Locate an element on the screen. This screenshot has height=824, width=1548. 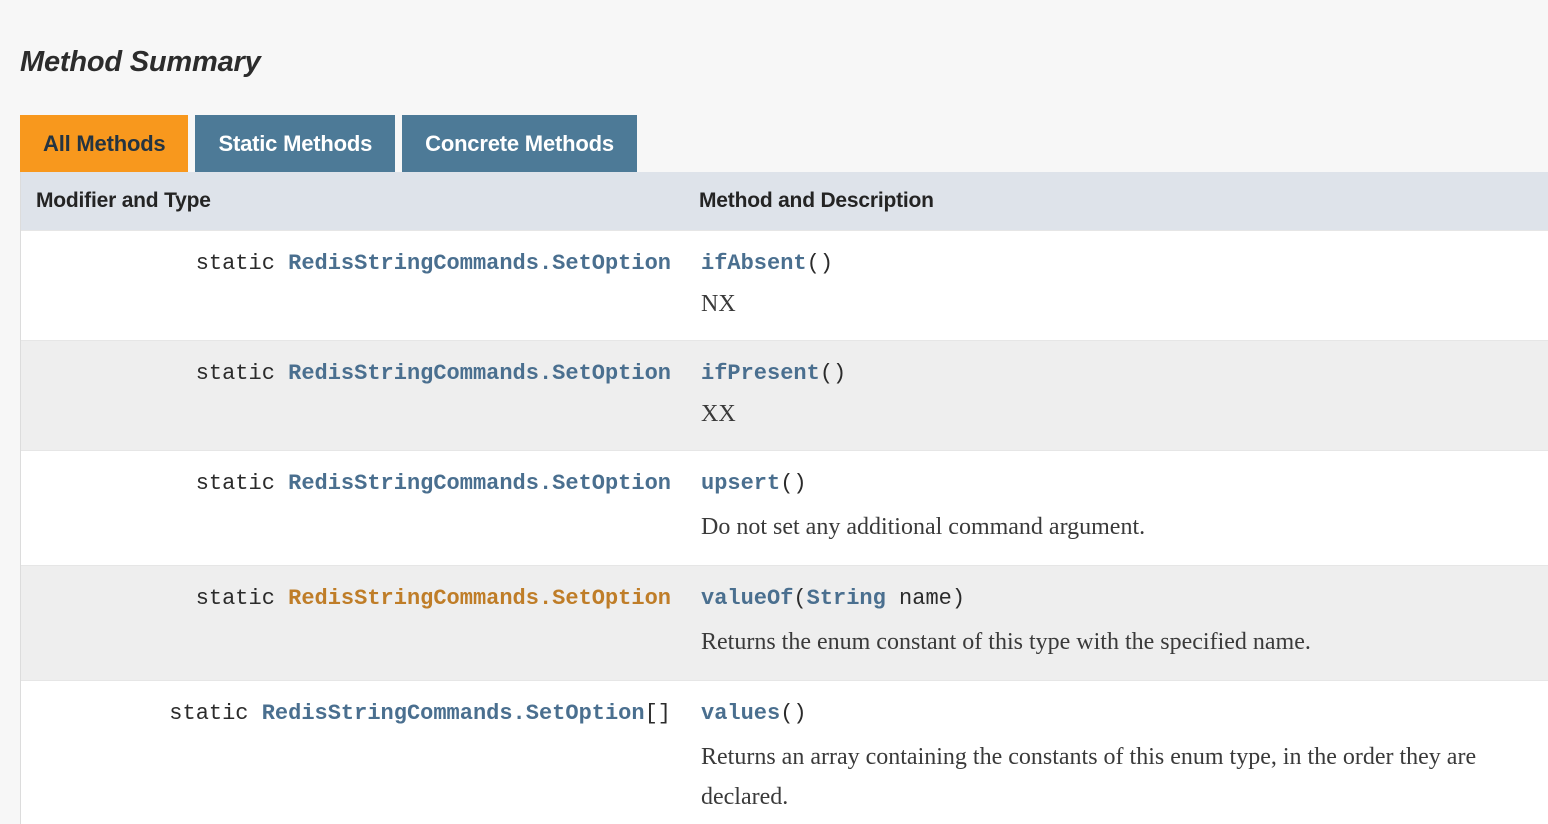
page-title: Method Summary is located at coordinates (140, 62).